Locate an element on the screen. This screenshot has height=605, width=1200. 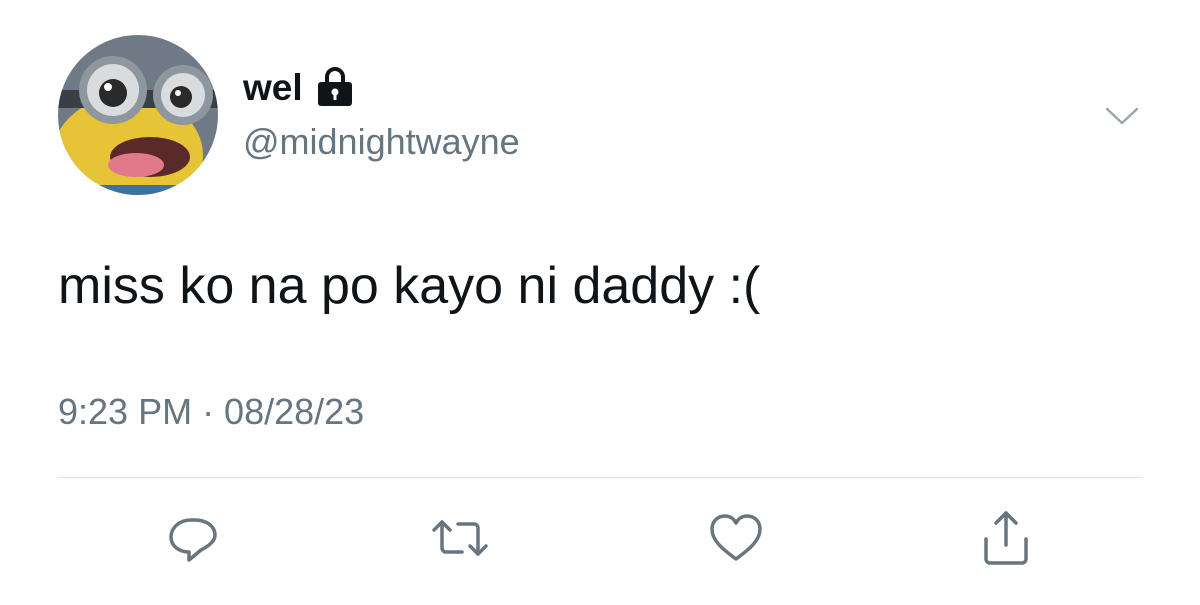
minion-avatar-icon is located at coordinates (138, 115).